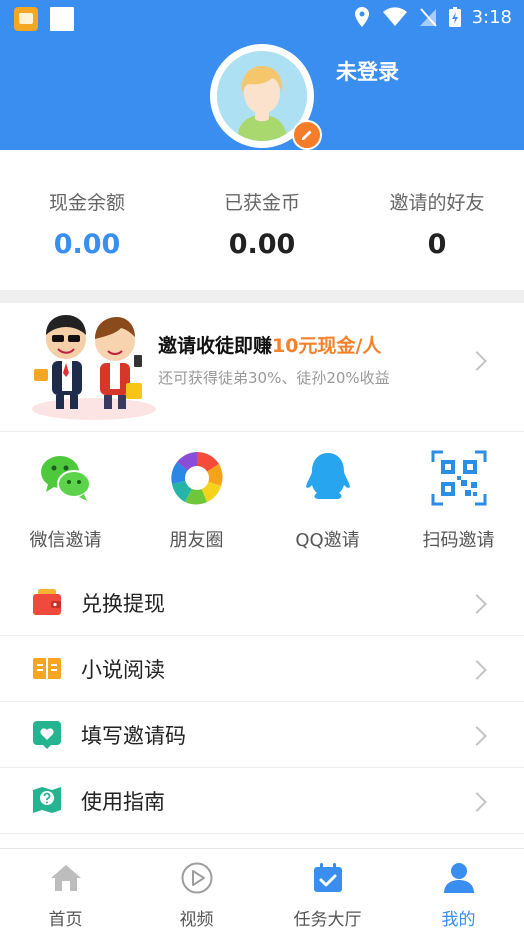 This screenshot has width=524, height=932. Describe the element at coordinates (65, 540) in the screenshot. I see `share-label: 微信邀请` at that location.